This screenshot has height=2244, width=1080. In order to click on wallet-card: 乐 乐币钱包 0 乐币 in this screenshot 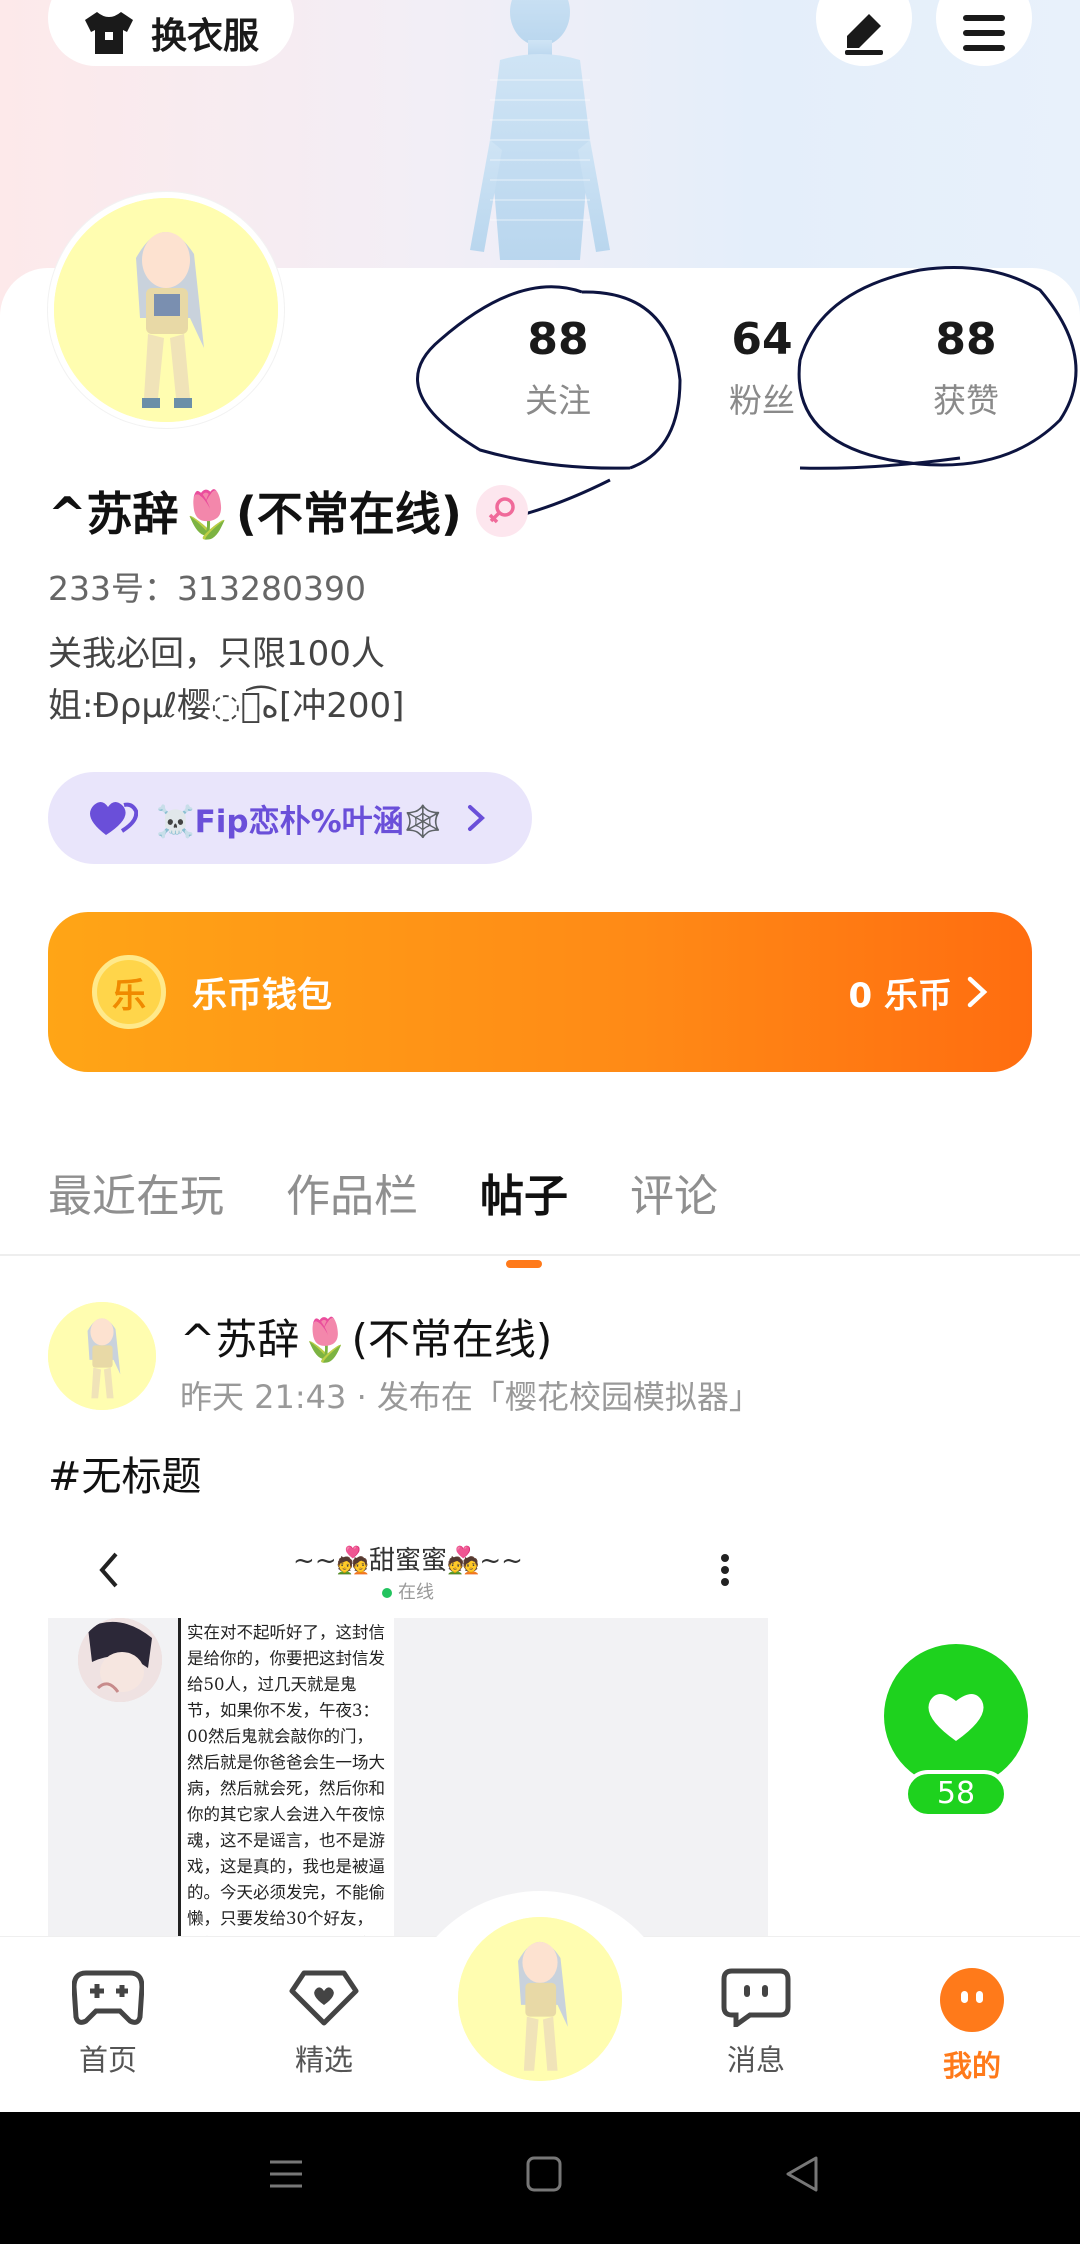, I will do `click(540, 992)`.